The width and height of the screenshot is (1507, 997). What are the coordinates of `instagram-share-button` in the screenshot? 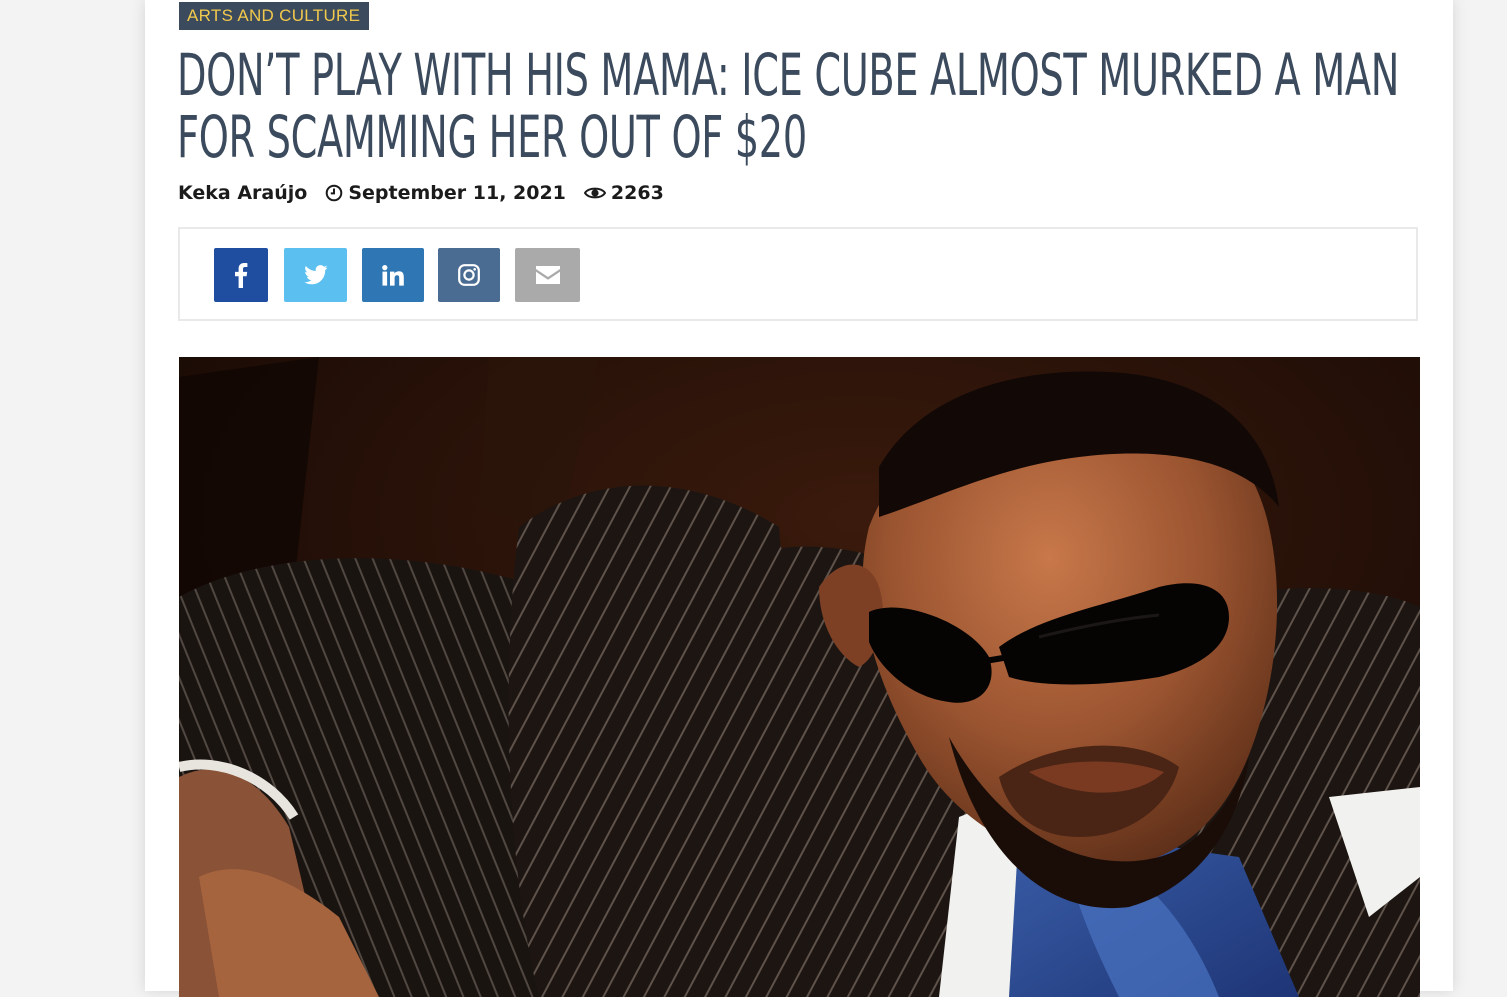 It's located at (469, 275).